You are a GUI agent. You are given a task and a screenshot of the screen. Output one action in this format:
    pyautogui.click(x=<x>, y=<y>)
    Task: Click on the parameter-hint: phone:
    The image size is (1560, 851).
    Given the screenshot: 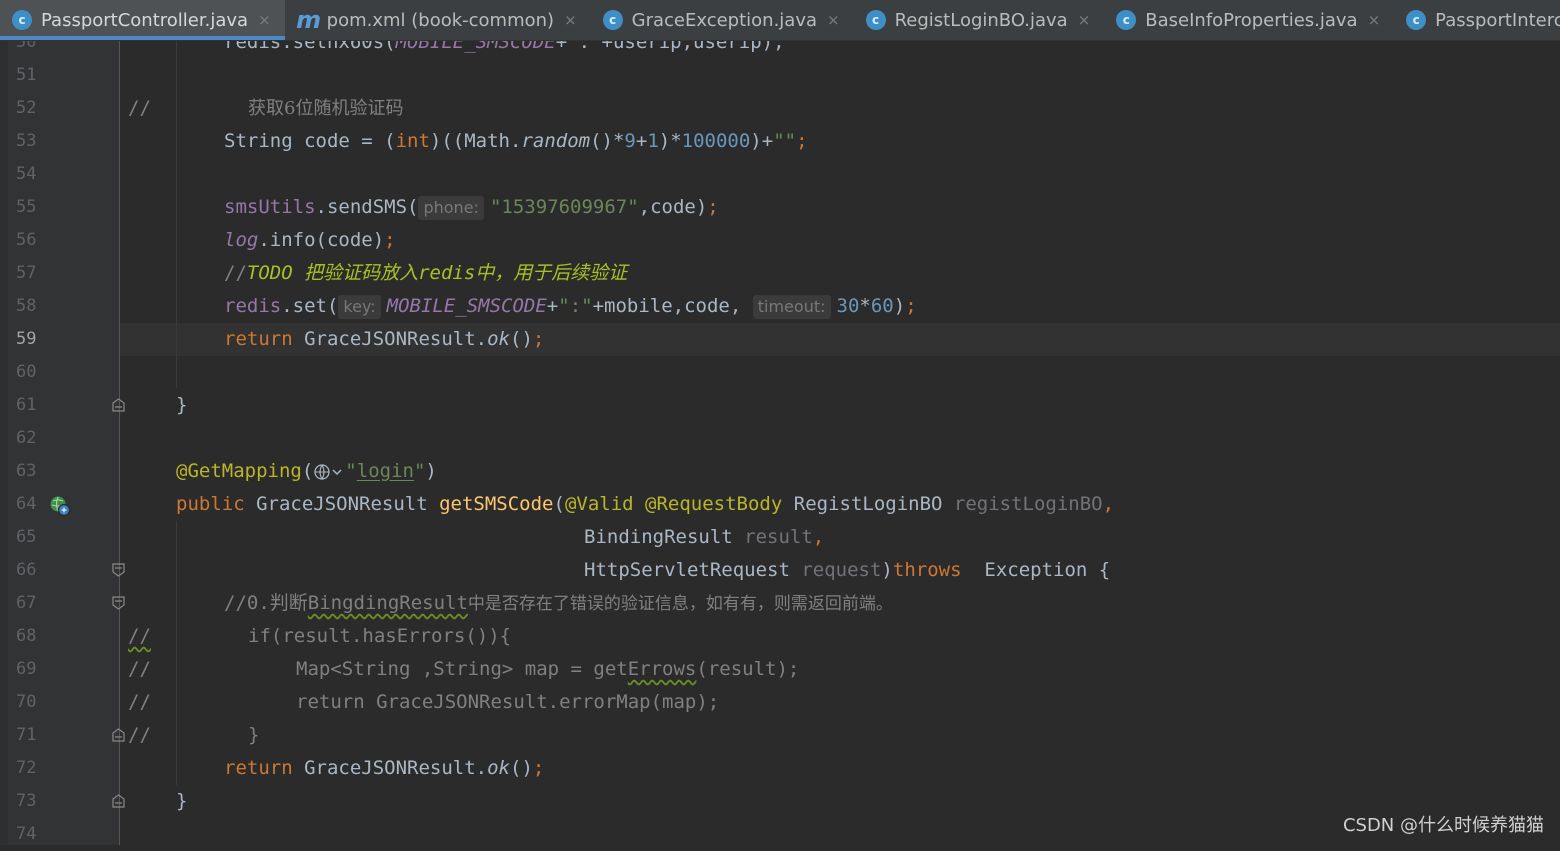 What is the action you would take?
    pyautogui.click(x=451, y=208)
    